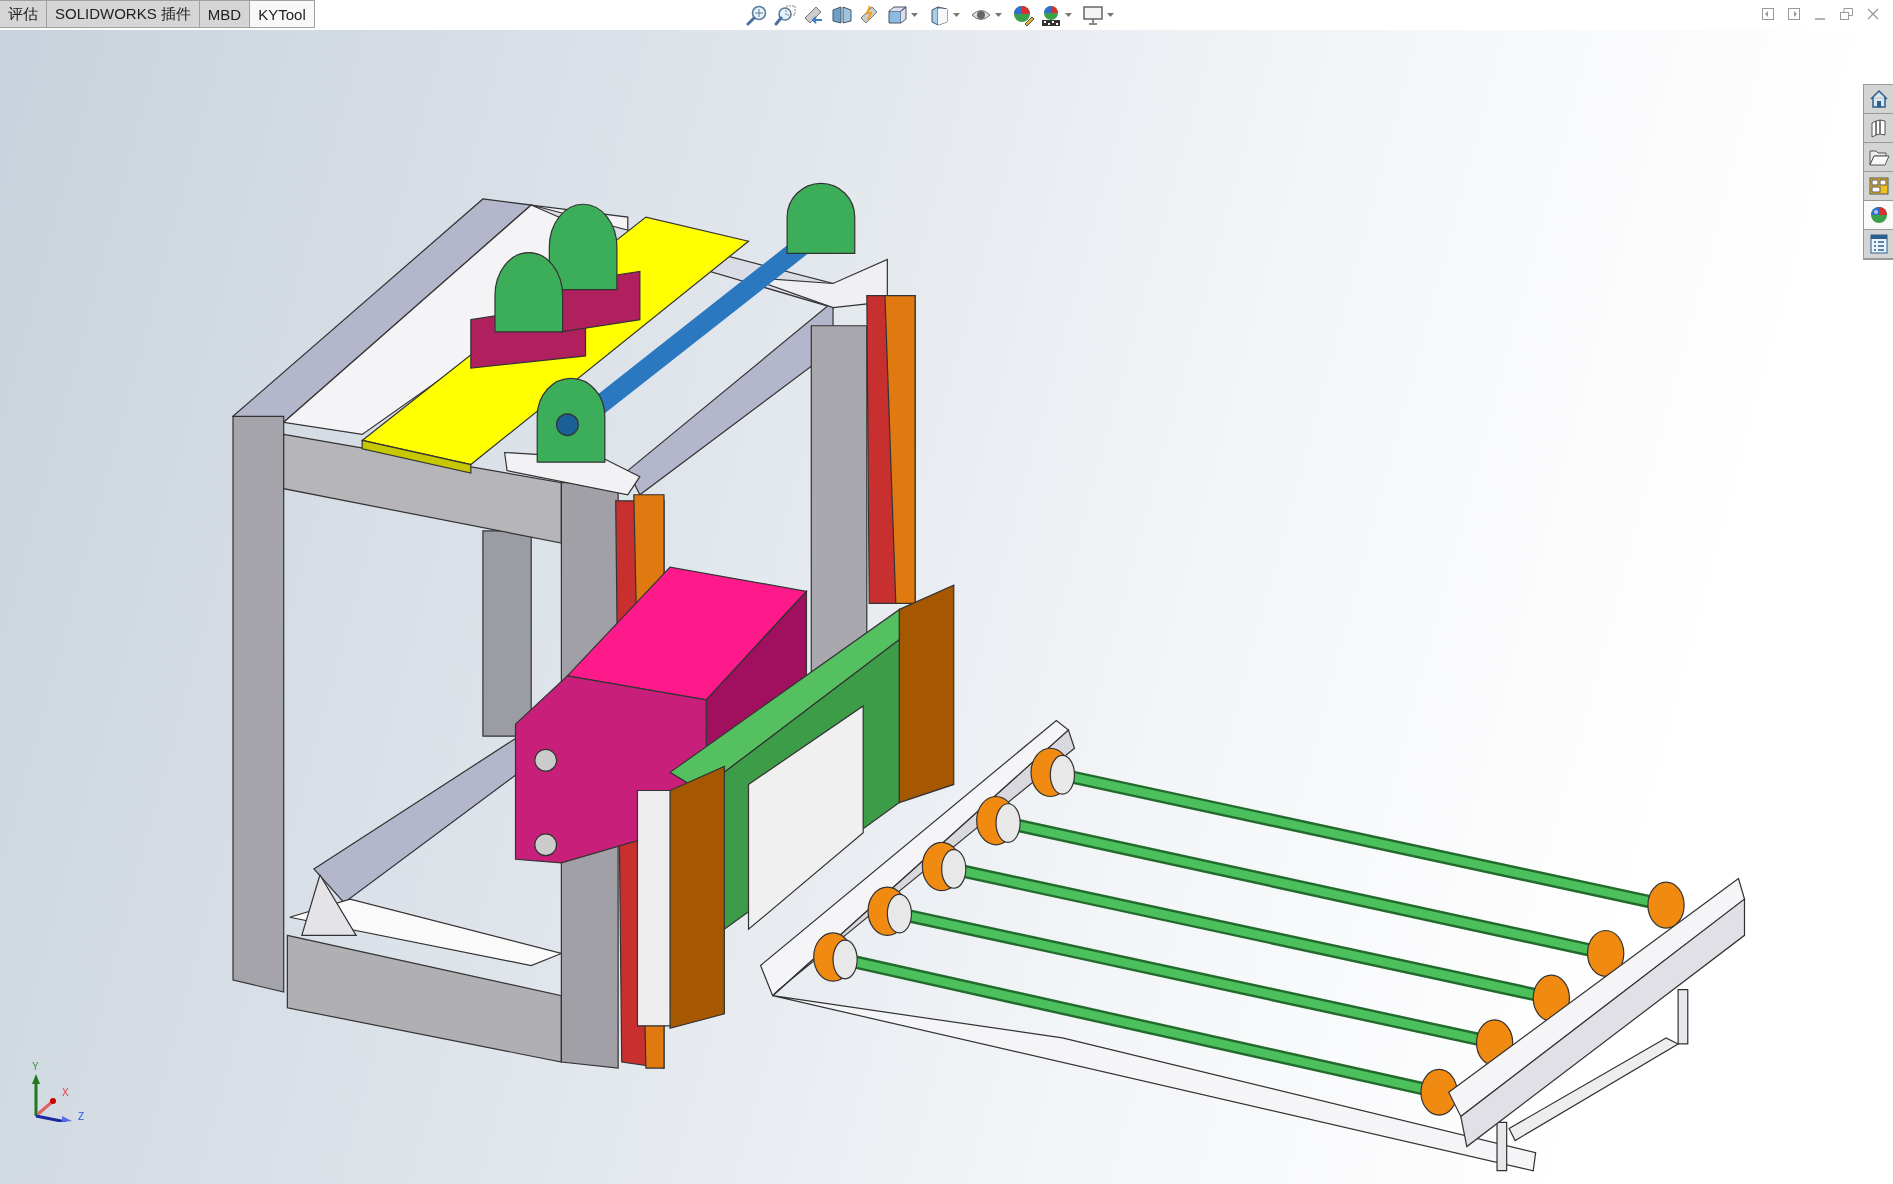  What do you see at coordinates (1878, 215) in the screenshot?
I see `appearances-tab` at bounding box center [1878, 215].